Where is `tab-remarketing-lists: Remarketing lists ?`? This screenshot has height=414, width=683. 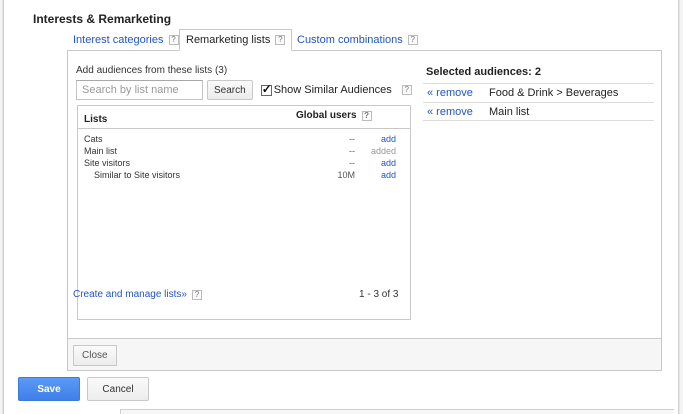
tab-remarketing-lists: Remarketing lists ? is located at coordinates (236, 40).